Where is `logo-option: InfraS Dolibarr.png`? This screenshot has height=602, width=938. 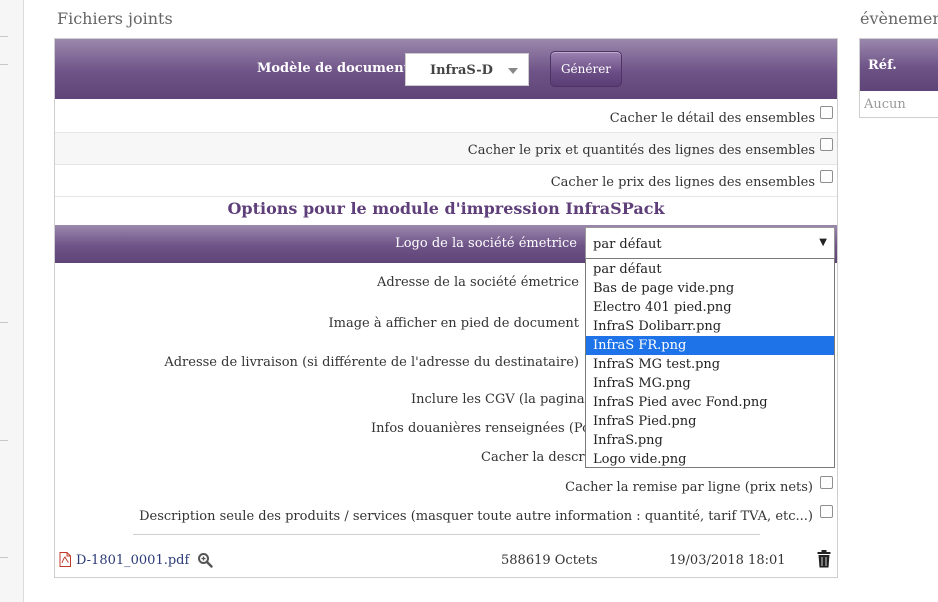 logo-option: InfraS Dolibarr.png is located at coordinates (710, 326).